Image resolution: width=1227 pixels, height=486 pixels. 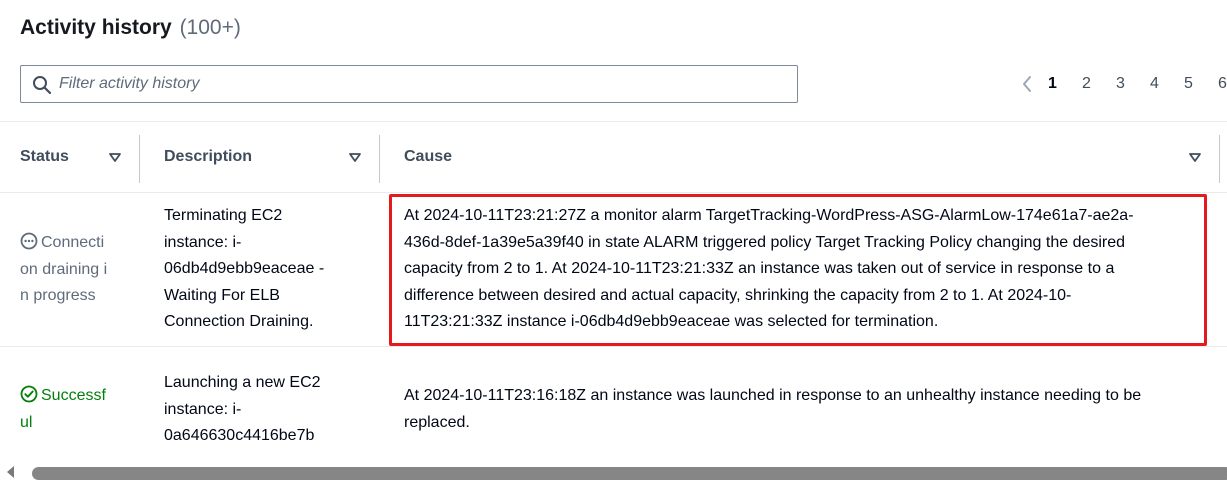 I want to click on chevron-left-icon, so click(x=1027, y=84).